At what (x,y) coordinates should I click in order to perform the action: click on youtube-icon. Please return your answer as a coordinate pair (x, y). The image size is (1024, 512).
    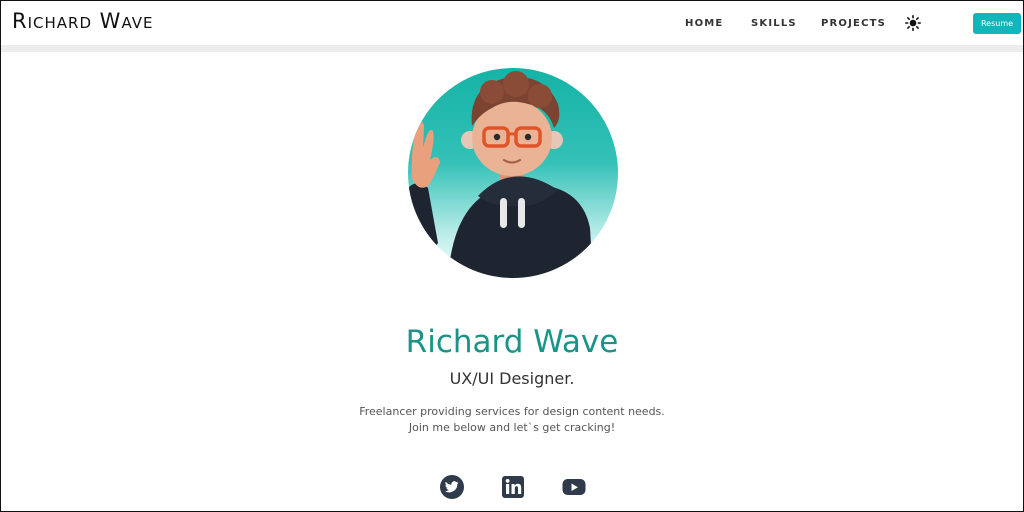
    Looking at the image, I should click on (574, 487).